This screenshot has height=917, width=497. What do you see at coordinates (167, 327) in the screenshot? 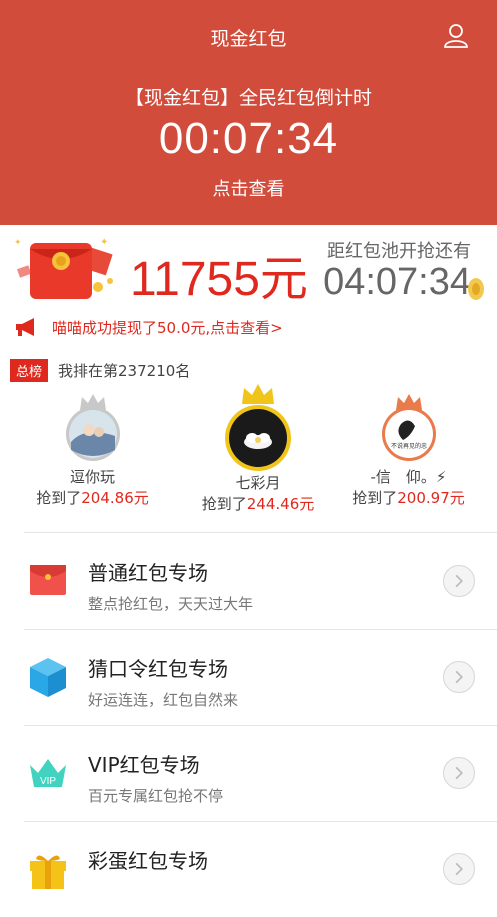
I see `notice-text: 喵喵成功提现了50.0元,点击查看>` at bounding box center [167, 327].